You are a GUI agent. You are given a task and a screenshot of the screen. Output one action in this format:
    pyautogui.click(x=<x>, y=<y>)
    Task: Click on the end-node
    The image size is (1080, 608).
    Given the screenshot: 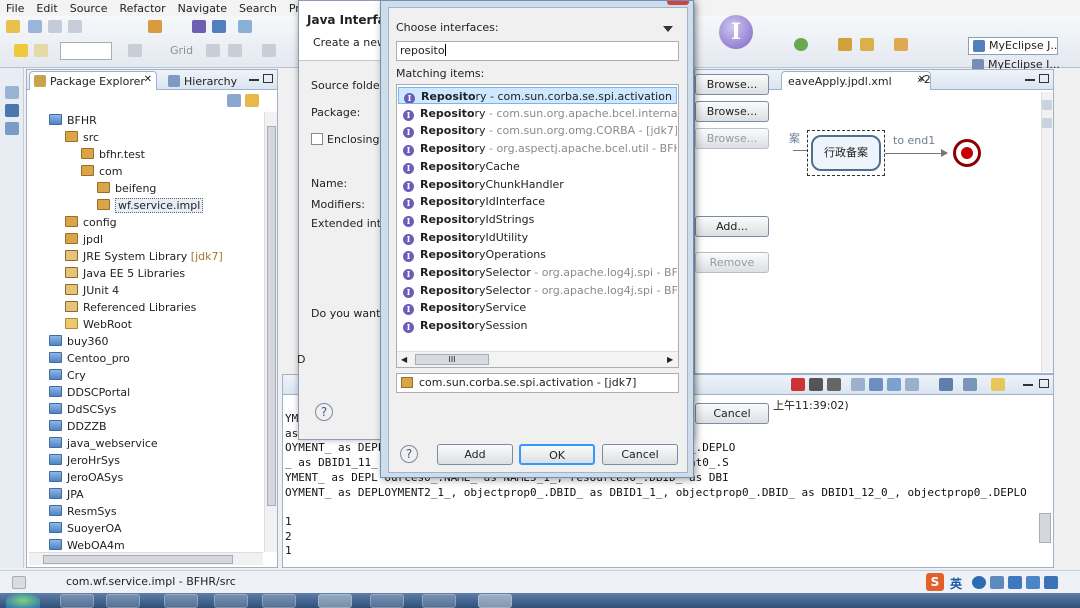 What is the action you would take?
    pyautogui.click(x=967, y=153)
    